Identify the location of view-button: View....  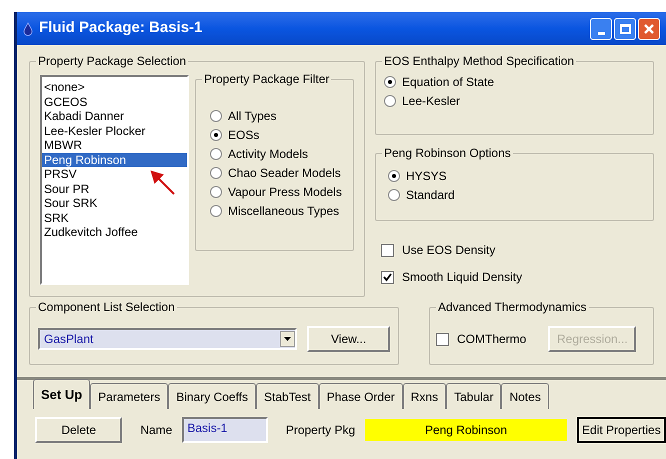
(348, 339).